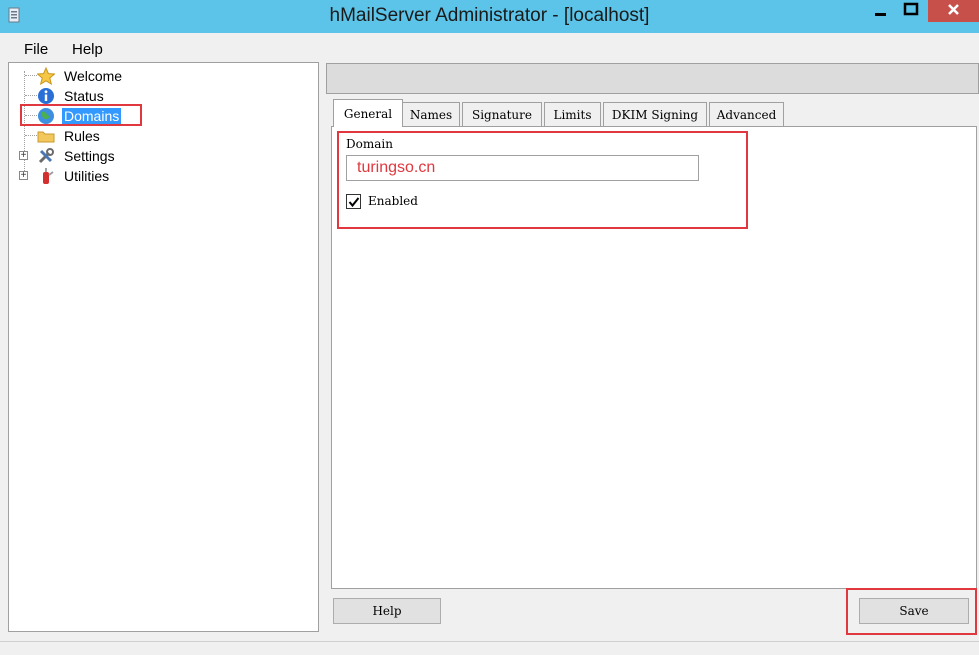  I want to click on tools-icon, so click(46, 156).